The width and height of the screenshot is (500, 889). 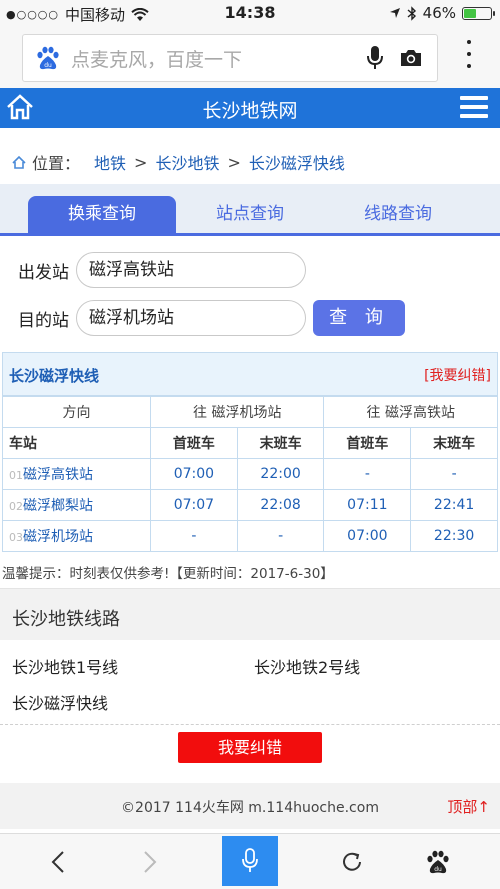 I want to click on site-header: 长沙地铁网, so click(x=250, y=108).